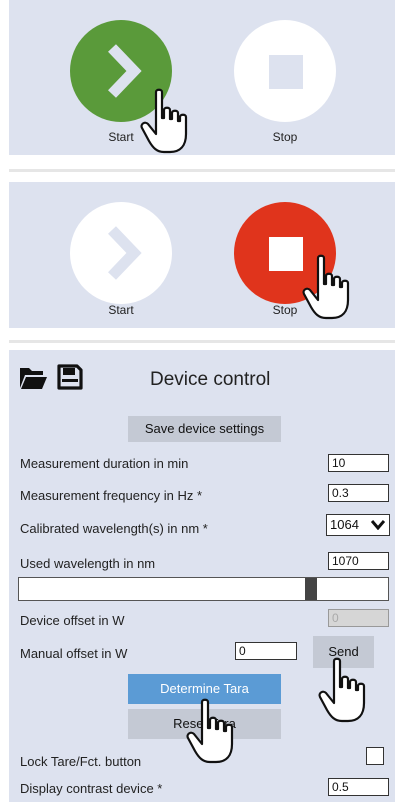 Image resolution: width=395 pixels, height=802 pixels. I want to click on measurement-frequency-label: Measurement frequency in Hz *, so click(111, 495).